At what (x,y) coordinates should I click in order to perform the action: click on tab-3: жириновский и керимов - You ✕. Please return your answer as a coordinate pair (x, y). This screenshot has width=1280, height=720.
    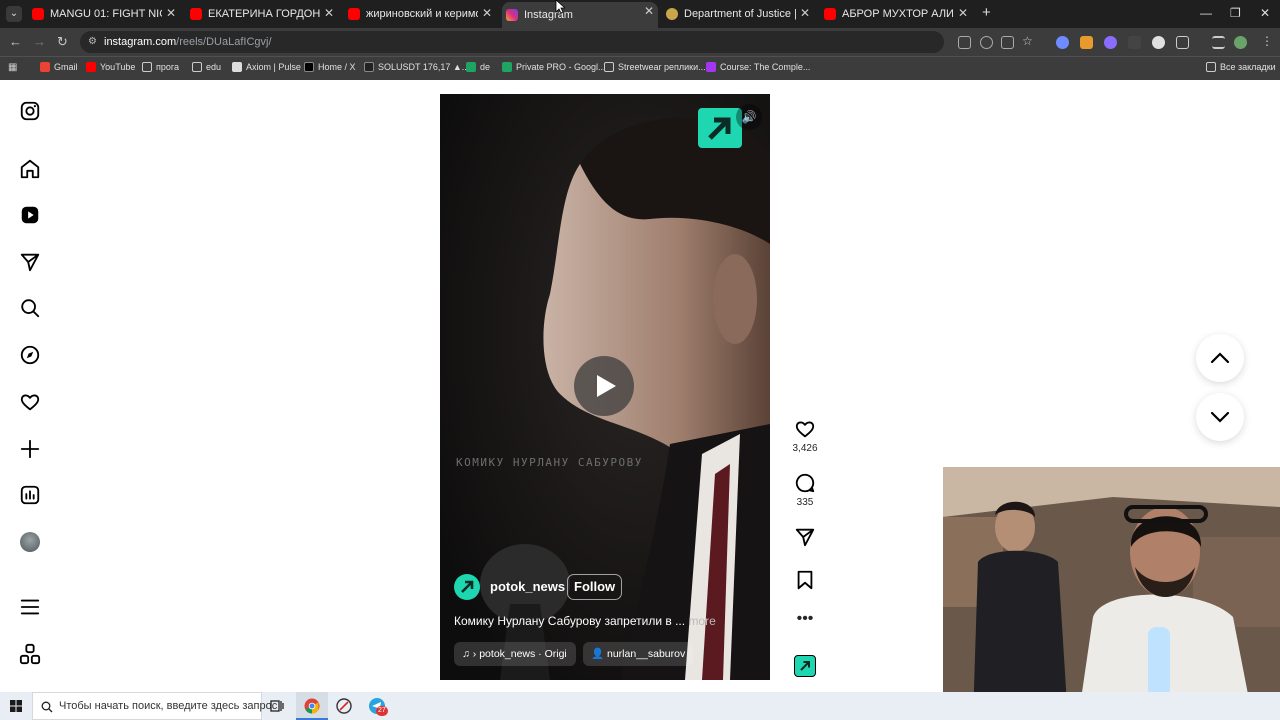
    Looking at the image, I should click on (420, 14).